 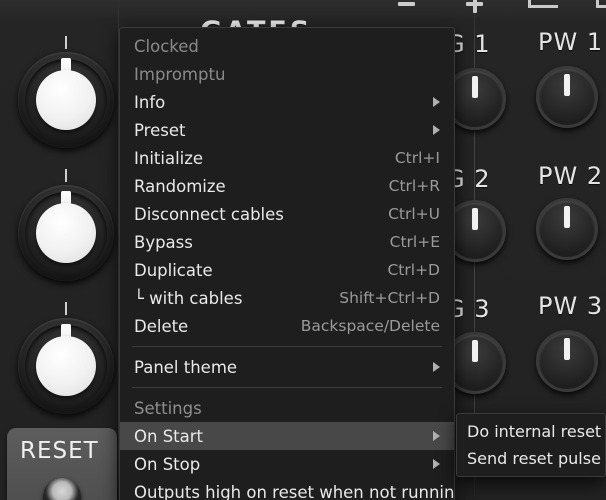 I want to click on minus-icon, so click(x=406, y=4).